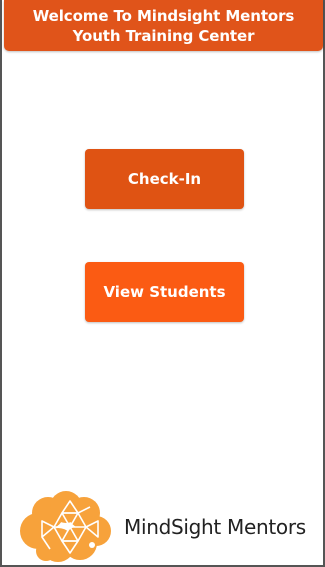  Describe the element at coordinates (215, 527) in the screenshot. I see `logo-wordmark: MindSight Mentors` at that location.